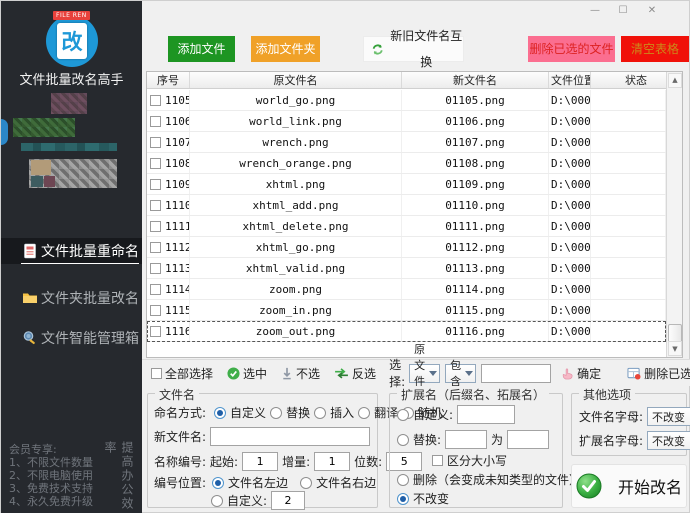 This screenshot has height=513, width=690. I want to click on clear-table-button: 清空表格, so click(655, 49).